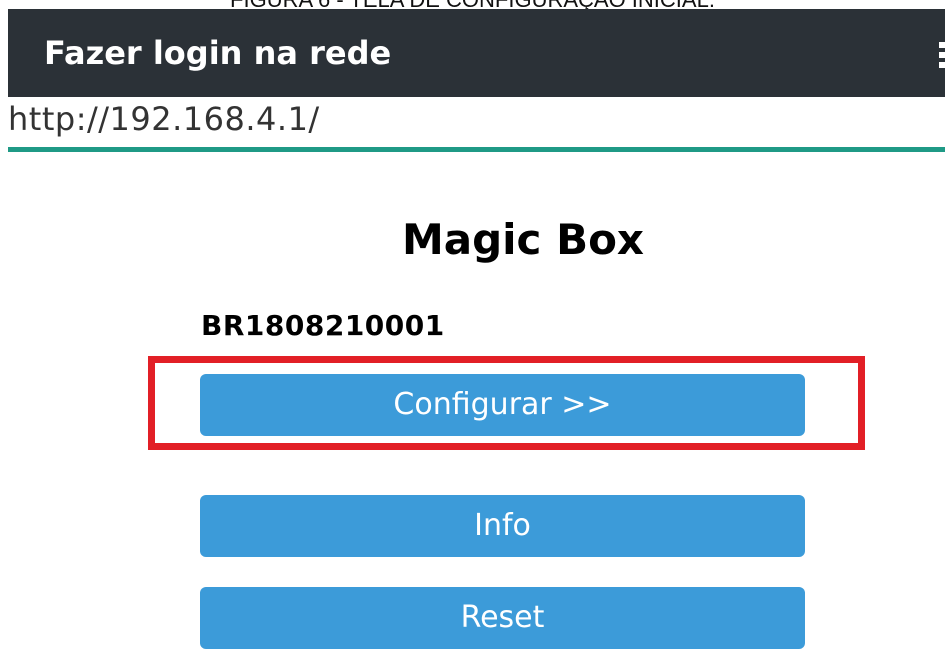  Describe the element at coordinates (323, 325) in the screenshot. I see `device-id-label: BR1808210001` at that location.